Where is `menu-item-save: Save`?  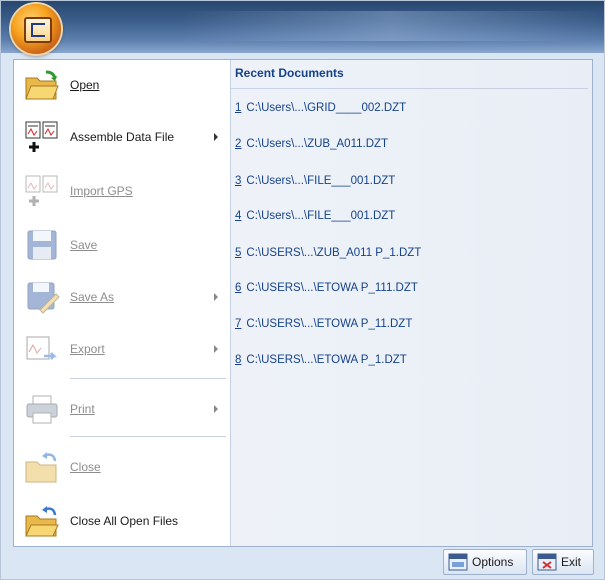
menu-item-save: Save is located at coordinates (122, 245).